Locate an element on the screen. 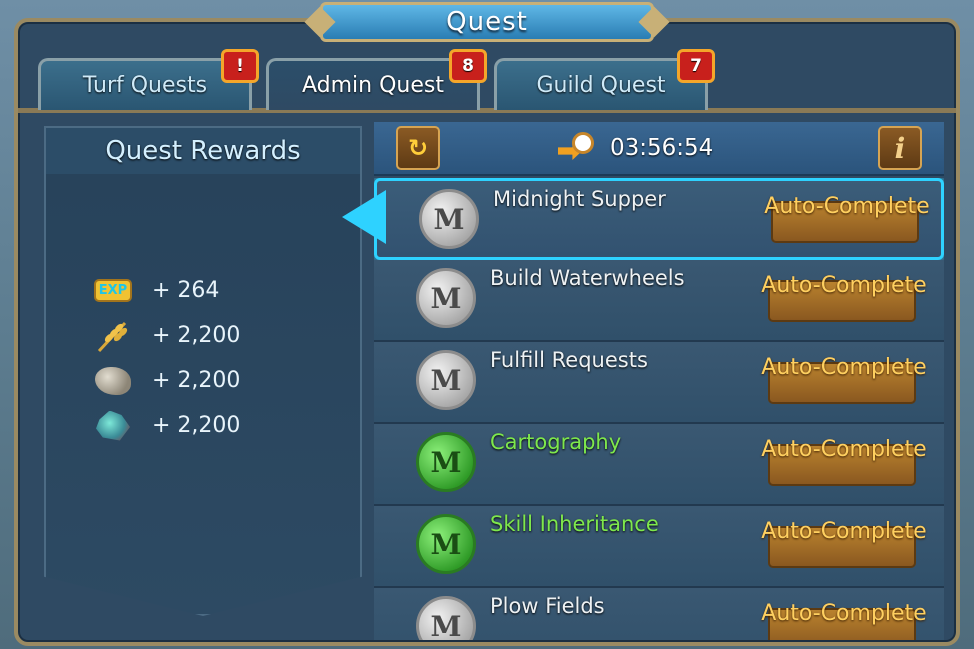 The width and height of the screenshot is (974, 649). quest-name: Skill Inheritance is located at coordinates (574, 524).